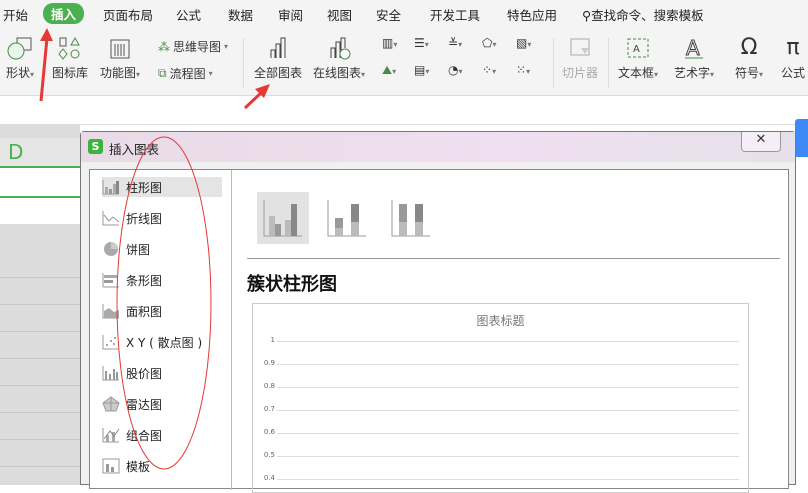  Describe the element at coordinates (46, 65) in the screenshot. I see `red-arrow-insert` at that location.